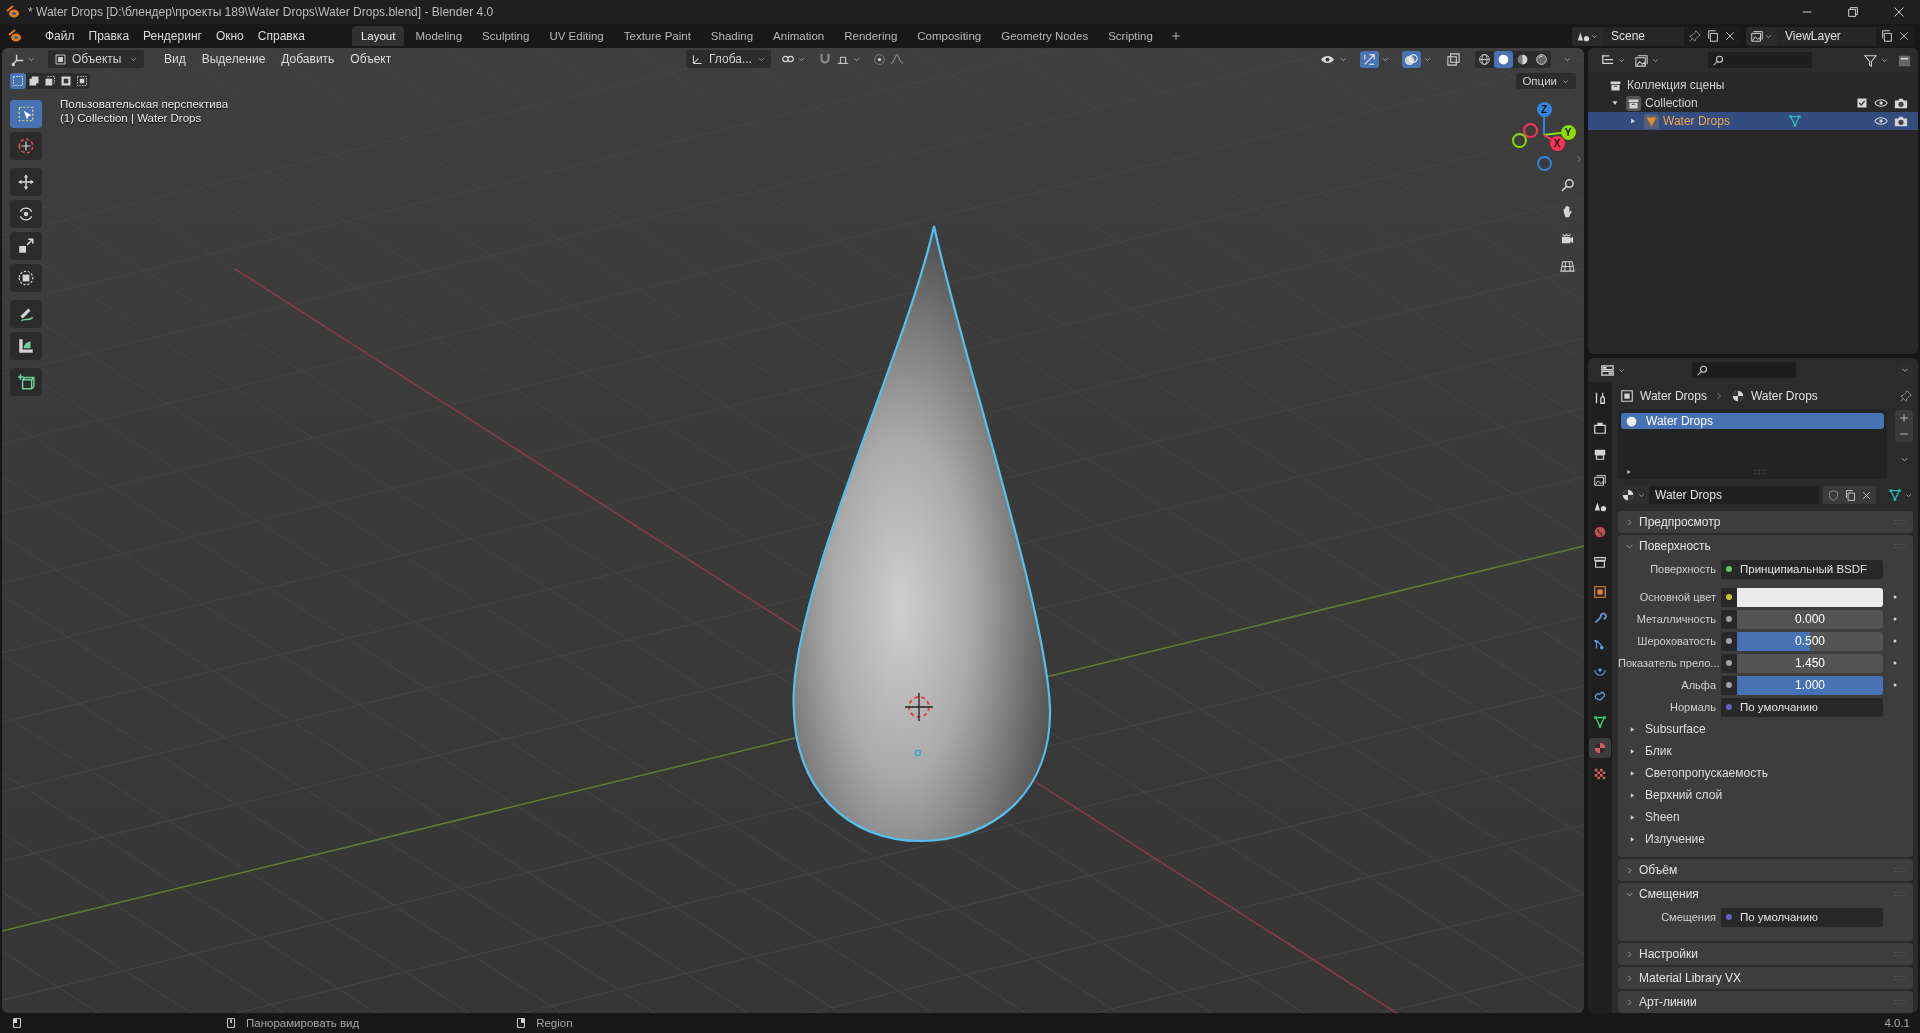  I want to click on outliner-row: Water Drops, so click(1753, 121).